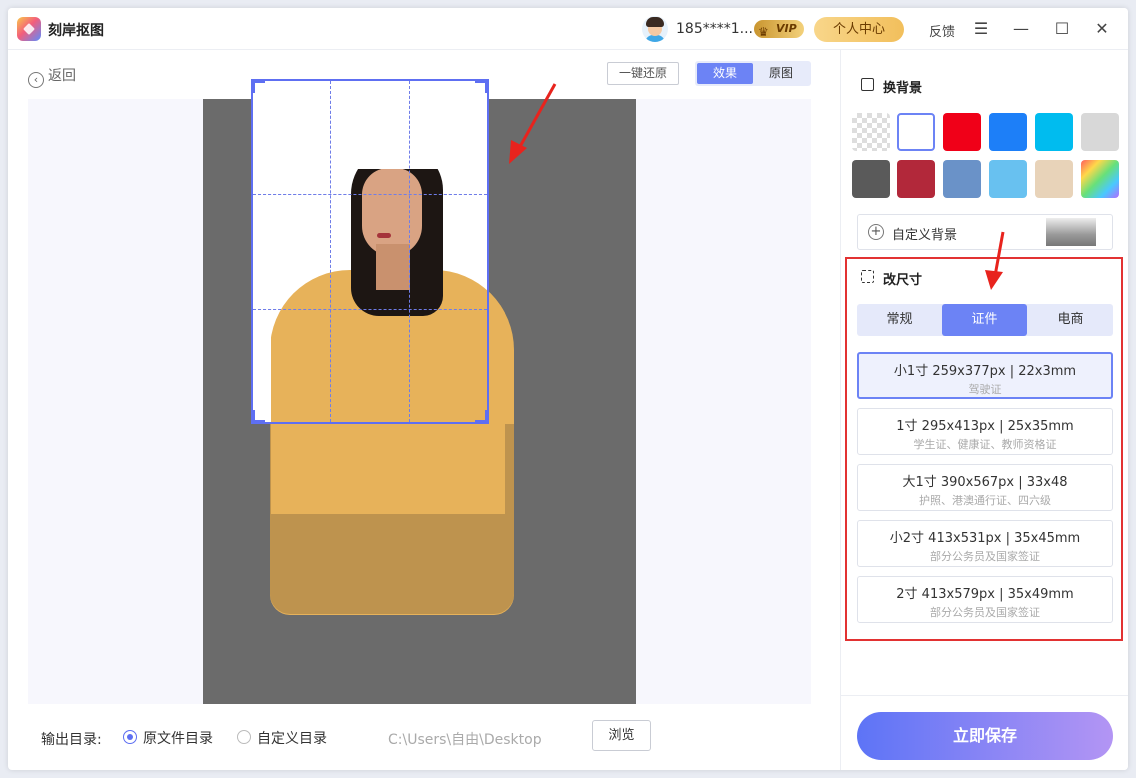  What do you see at coordinates (1070, 320) in the screenshot?
I see `tab-ecommerce: 电商` at bounding box center [1070, 320].